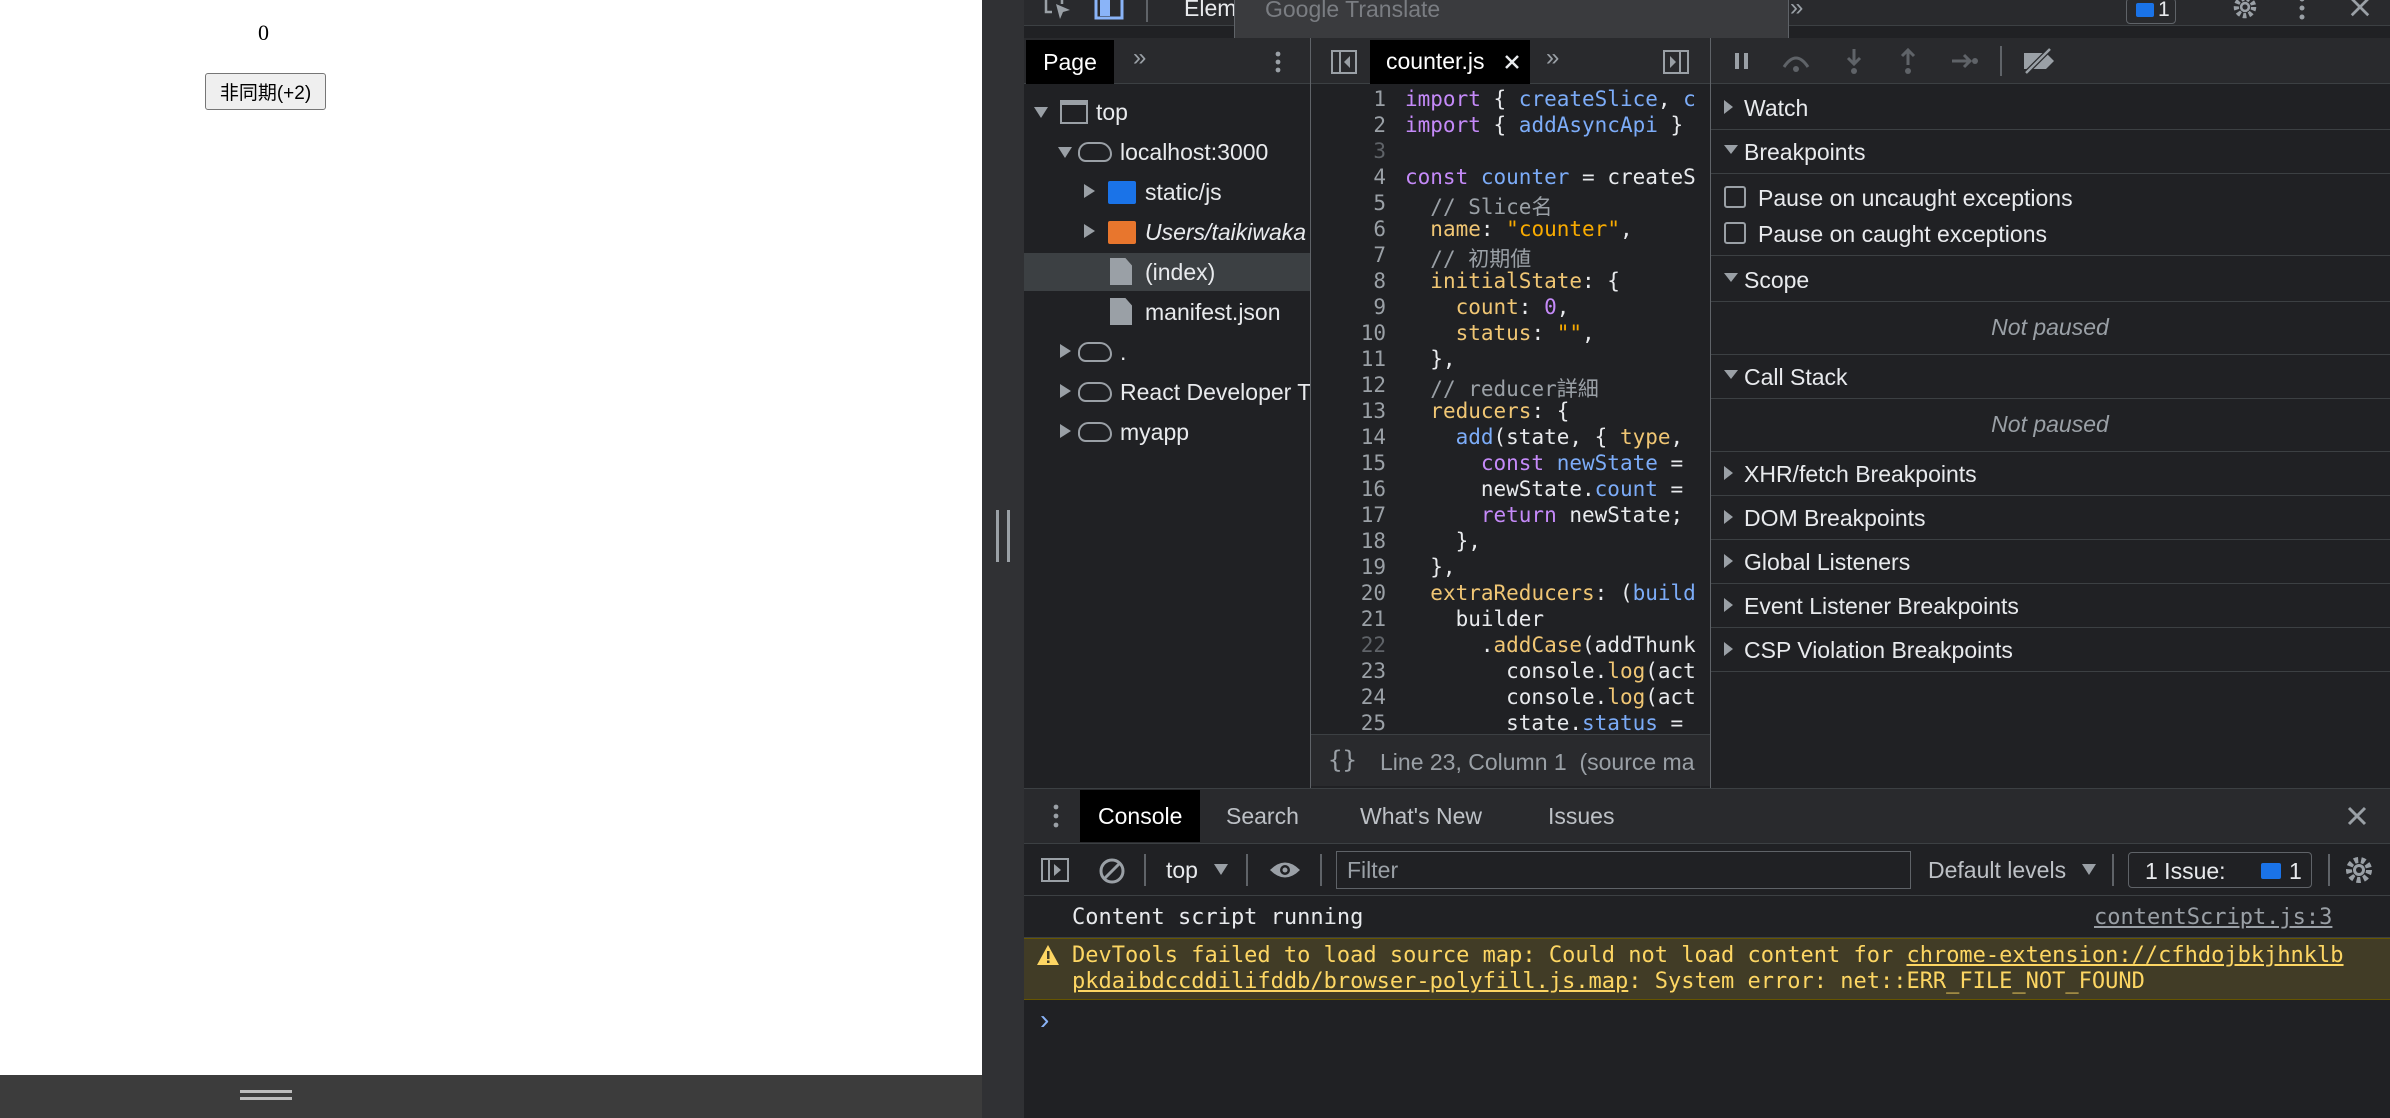  What do you see at coordinates (1180, 272) in the screenshot?
I see `tree-item-index: (index)` at bounding box center [1180, 272].